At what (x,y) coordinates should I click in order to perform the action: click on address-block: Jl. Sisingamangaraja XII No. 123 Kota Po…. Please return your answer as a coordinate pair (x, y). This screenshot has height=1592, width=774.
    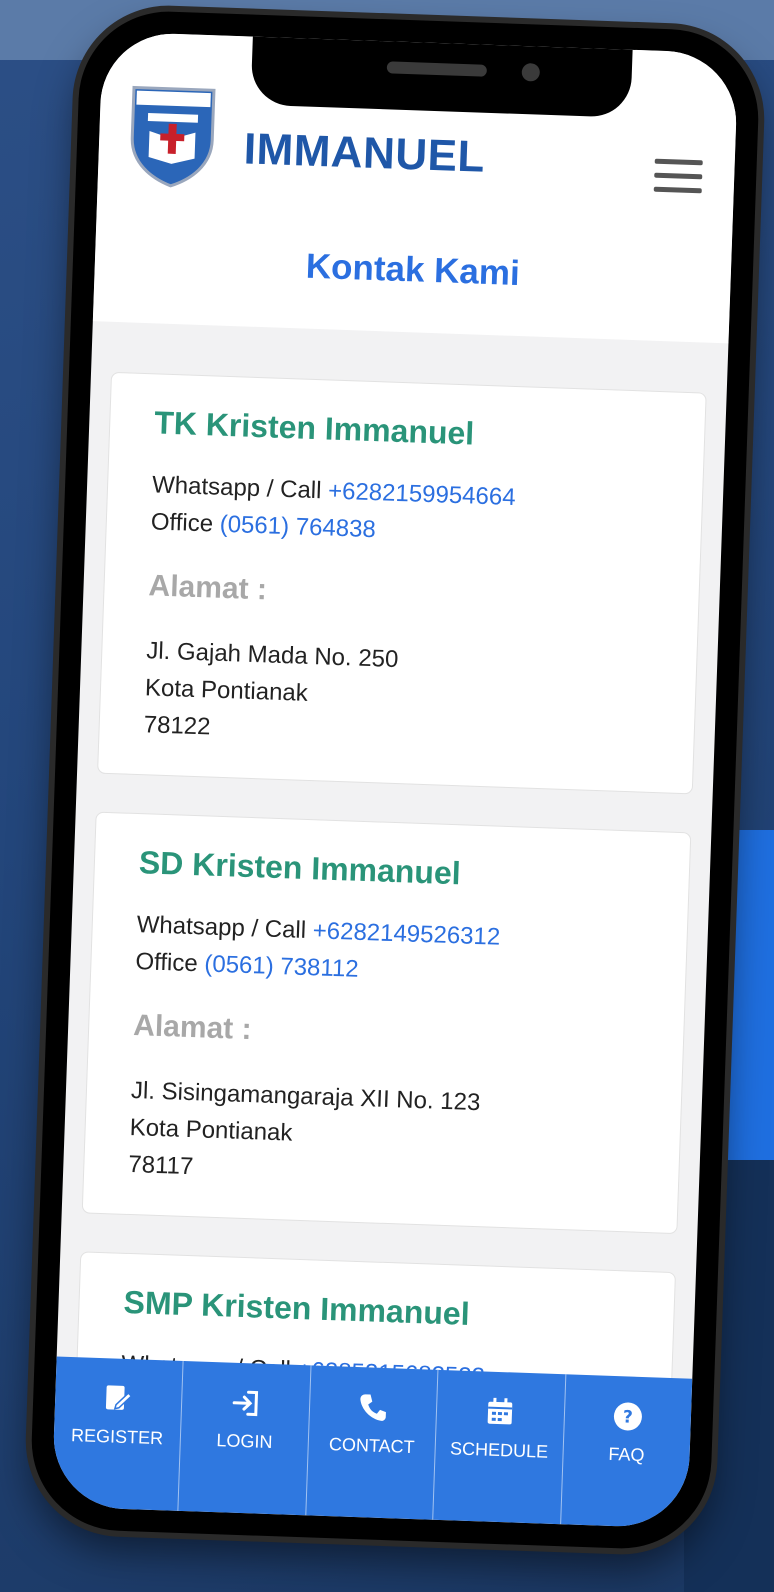
    Looking at the image, I should click on (304, 1133).